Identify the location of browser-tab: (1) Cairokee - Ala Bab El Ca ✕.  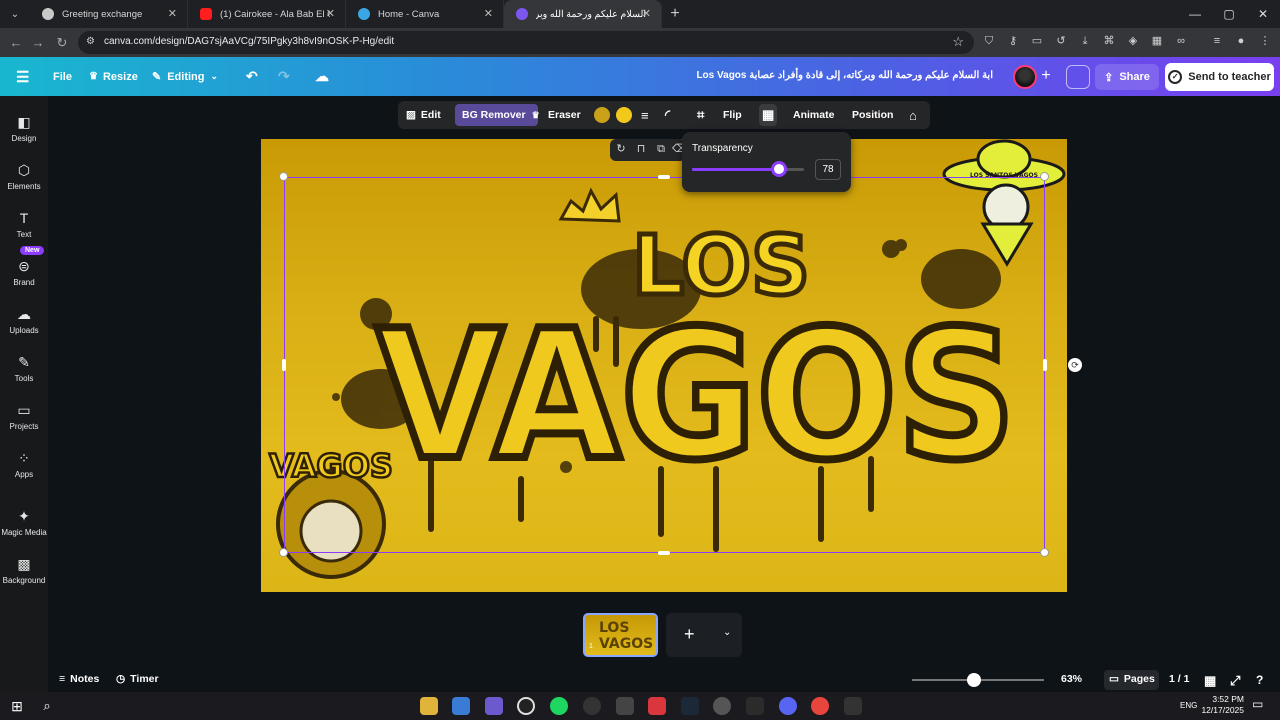
(267, 14).